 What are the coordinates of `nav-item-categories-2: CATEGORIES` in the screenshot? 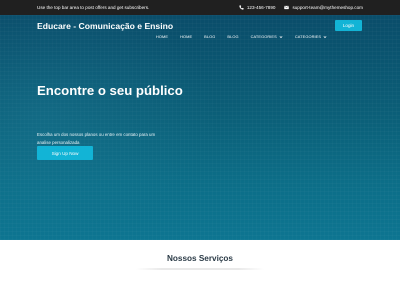 It's located at (311, 36).